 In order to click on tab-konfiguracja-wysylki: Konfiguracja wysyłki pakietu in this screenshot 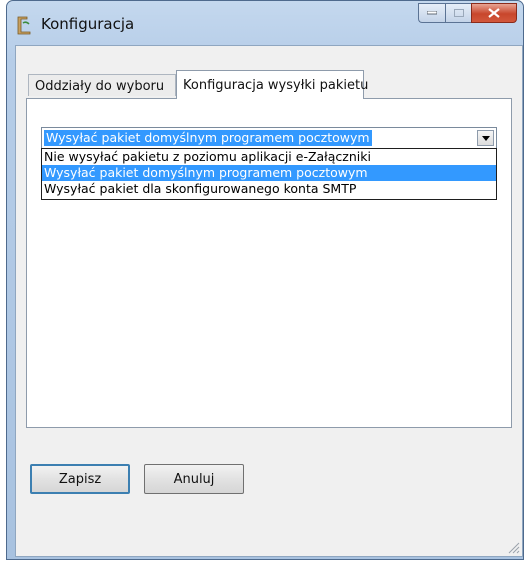, I will do `click(272, 84)`.